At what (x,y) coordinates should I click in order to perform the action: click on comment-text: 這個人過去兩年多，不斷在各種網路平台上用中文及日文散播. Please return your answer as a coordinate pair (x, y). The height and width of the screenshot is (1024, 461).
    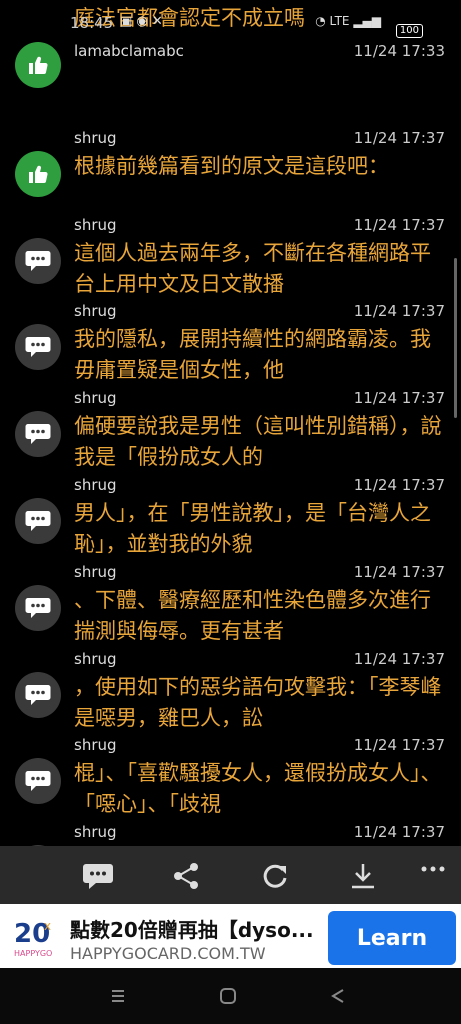
    Looking at the image, I should click on (252, 268).